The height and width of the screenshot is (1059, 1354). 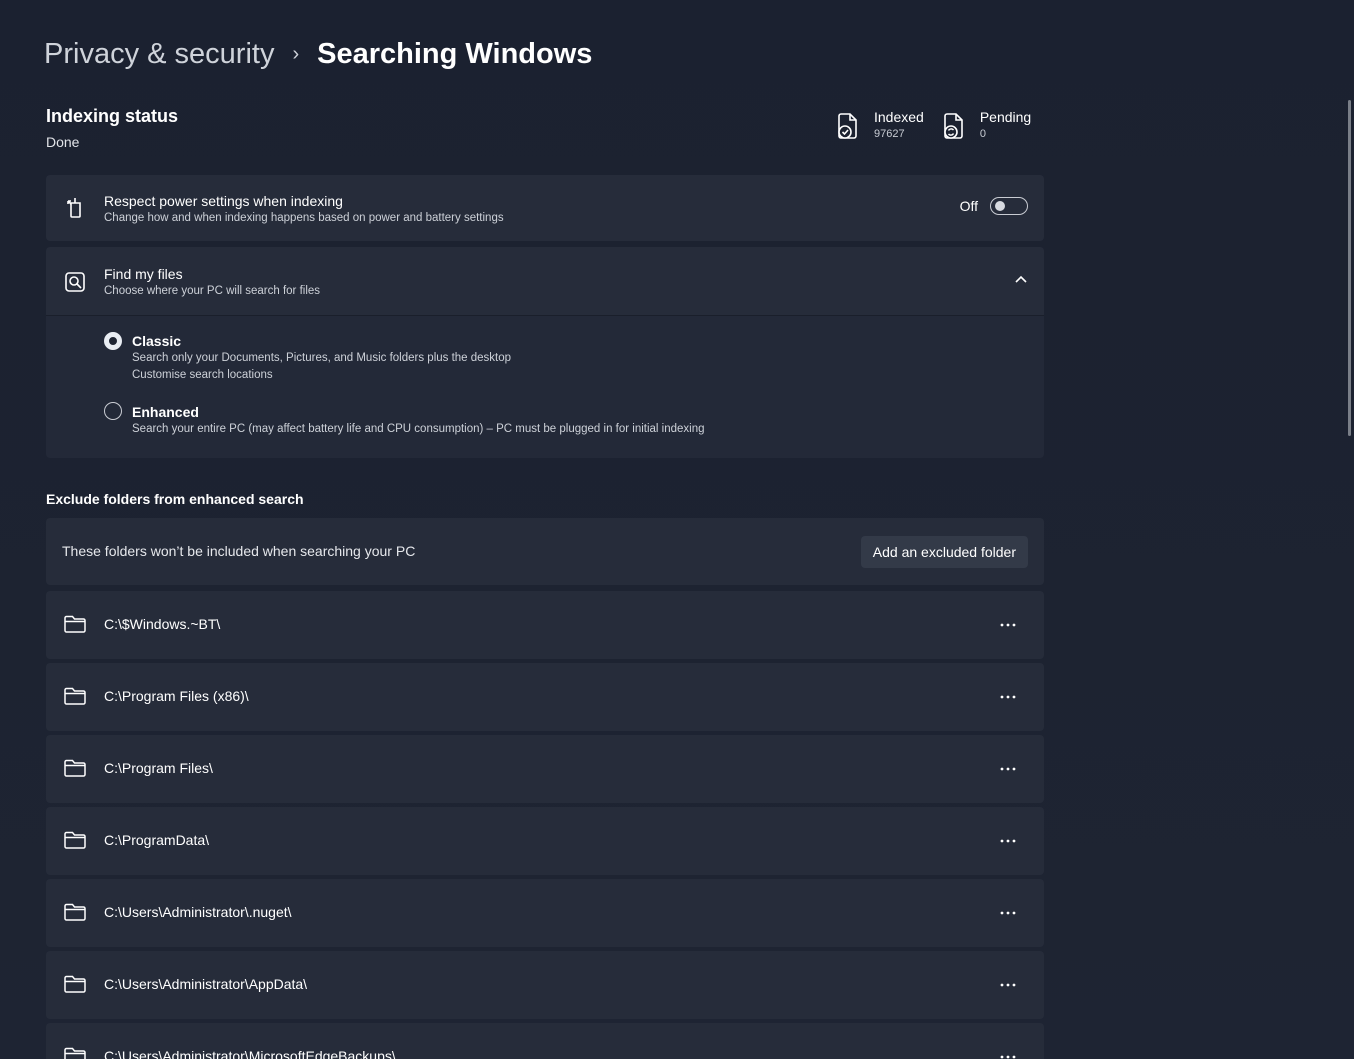 I want to click on indexing-status-title: Indexing status, so click(x=112, y=116).